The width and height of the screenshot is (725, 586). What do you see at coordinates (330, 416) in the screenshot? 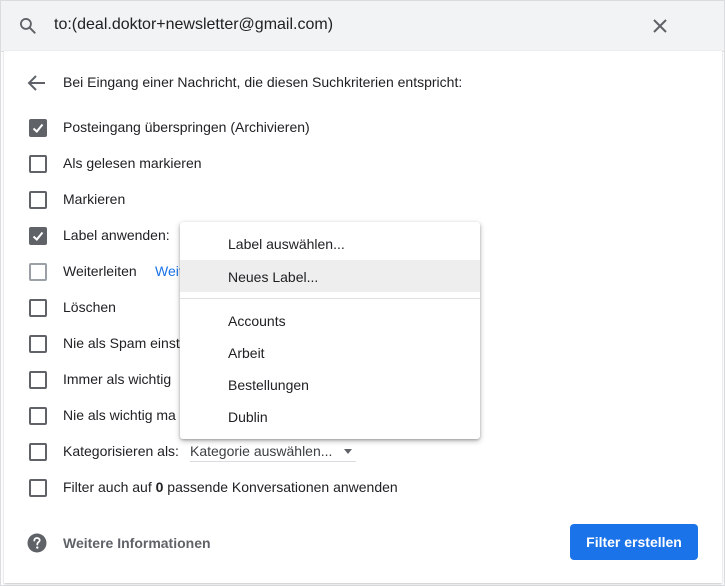
I see `menu-item-label-dublin: Dublin` at bounding box center [330, 416].